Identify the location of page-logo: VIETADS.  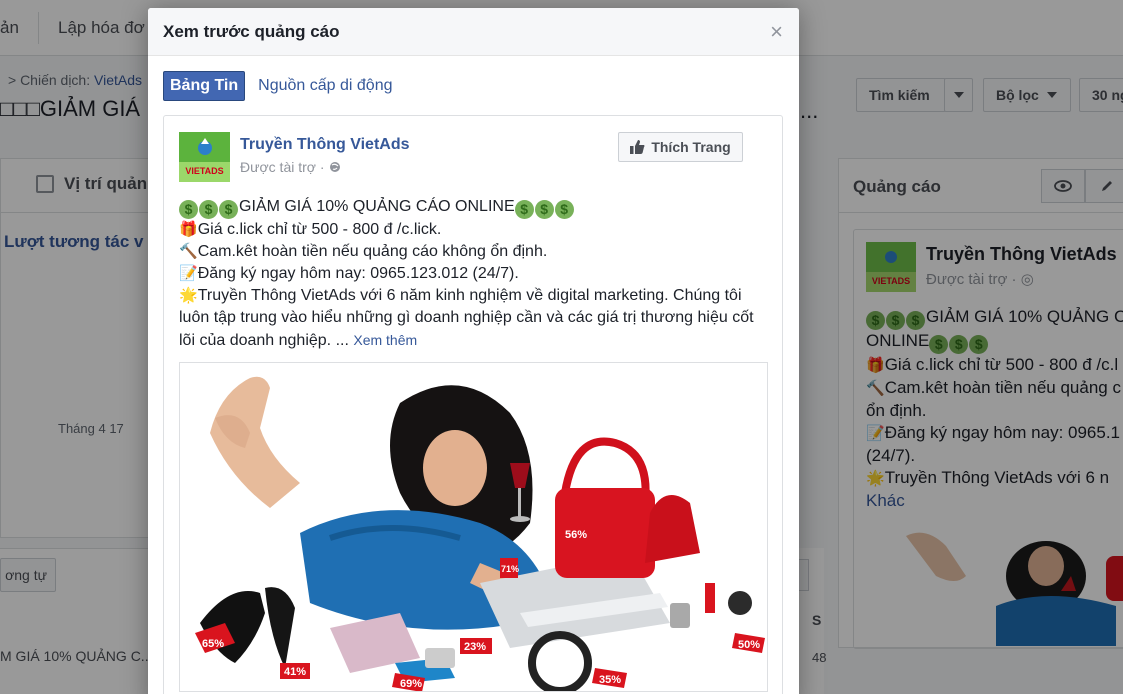
(204, 157).